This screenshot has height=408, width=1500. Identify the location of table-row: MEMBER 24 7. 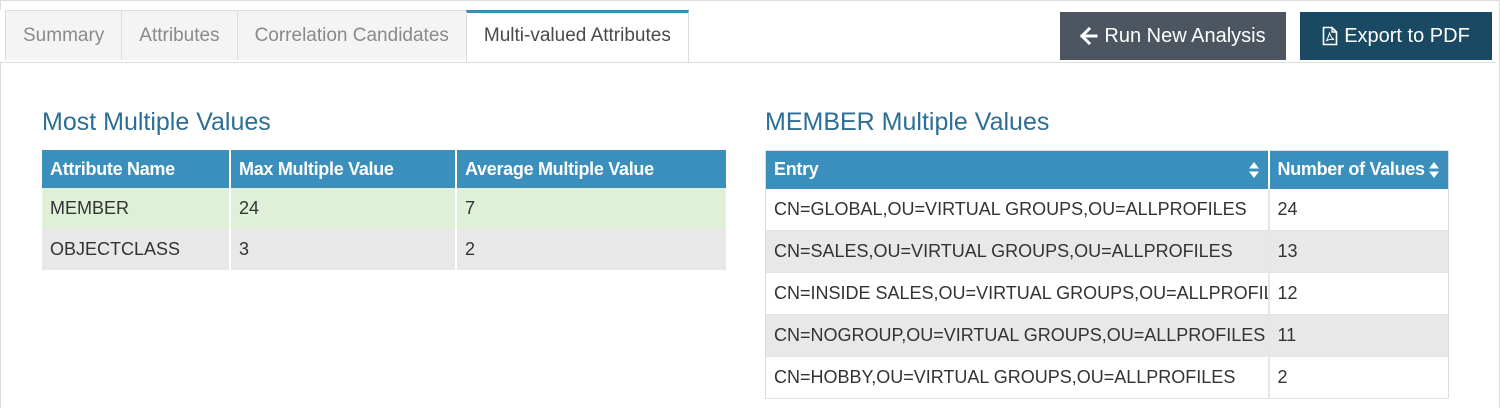
(384, 208).